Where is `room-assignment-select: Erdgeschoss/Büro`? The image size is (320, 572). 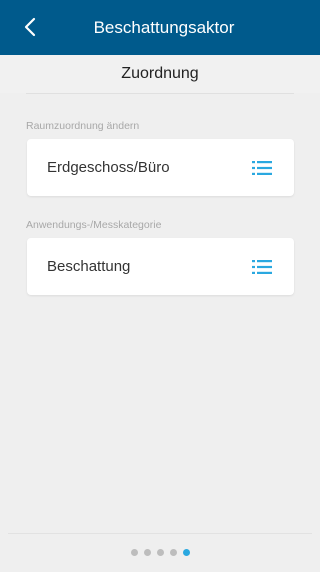
room-assignment-select: Erdgeschoss/Büro is located at coordinates (160, 167).